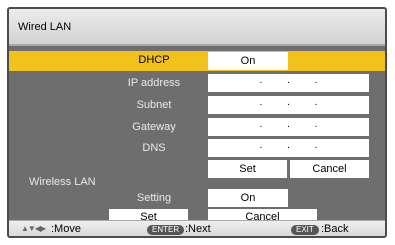  What do you see at coordinates (154, 148) in the screenshot?
I see `dns-label: DNS` at bounding box center [154, 148].